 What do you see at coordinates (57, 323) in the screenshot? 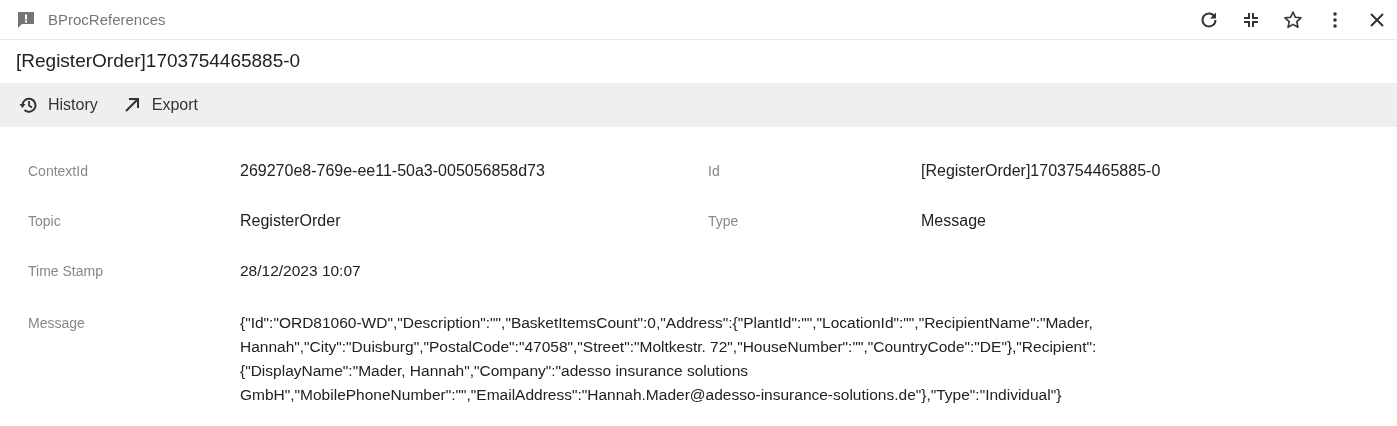
I see `field-label: Message` at bounding box center [57, 323].